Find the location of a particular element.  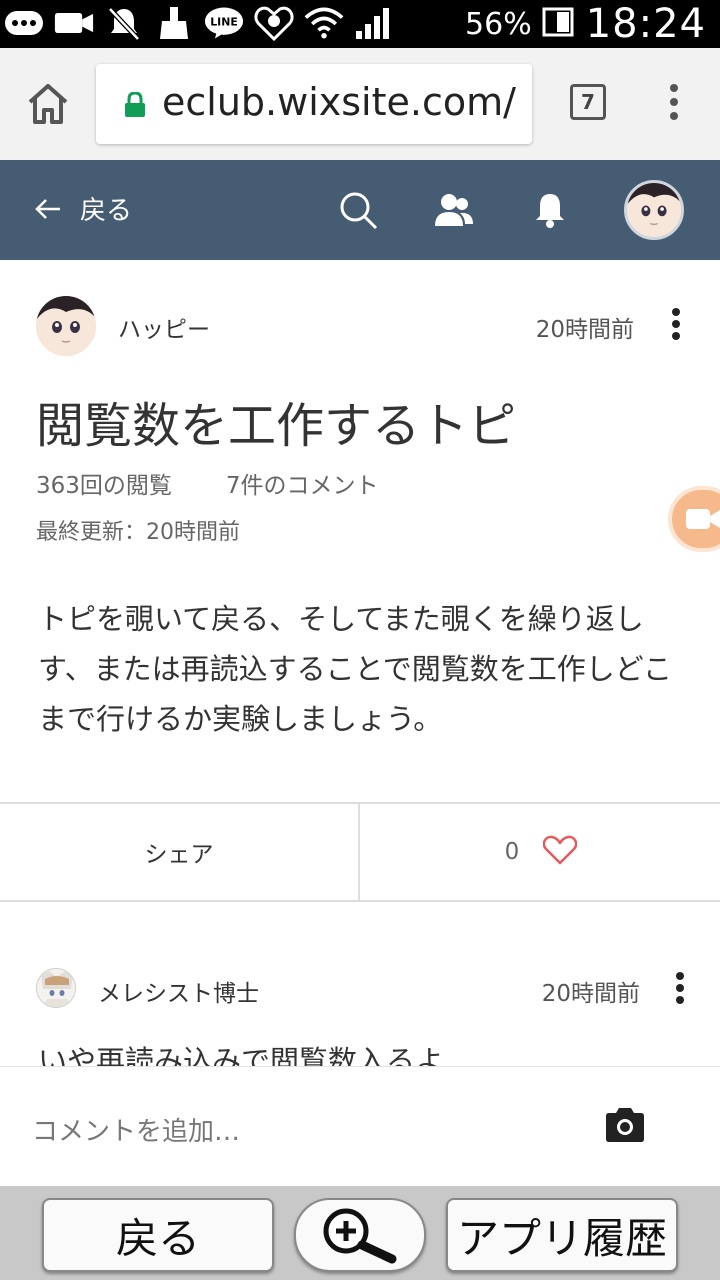

zoom-in-icon is located at coordinates (360, 1236).